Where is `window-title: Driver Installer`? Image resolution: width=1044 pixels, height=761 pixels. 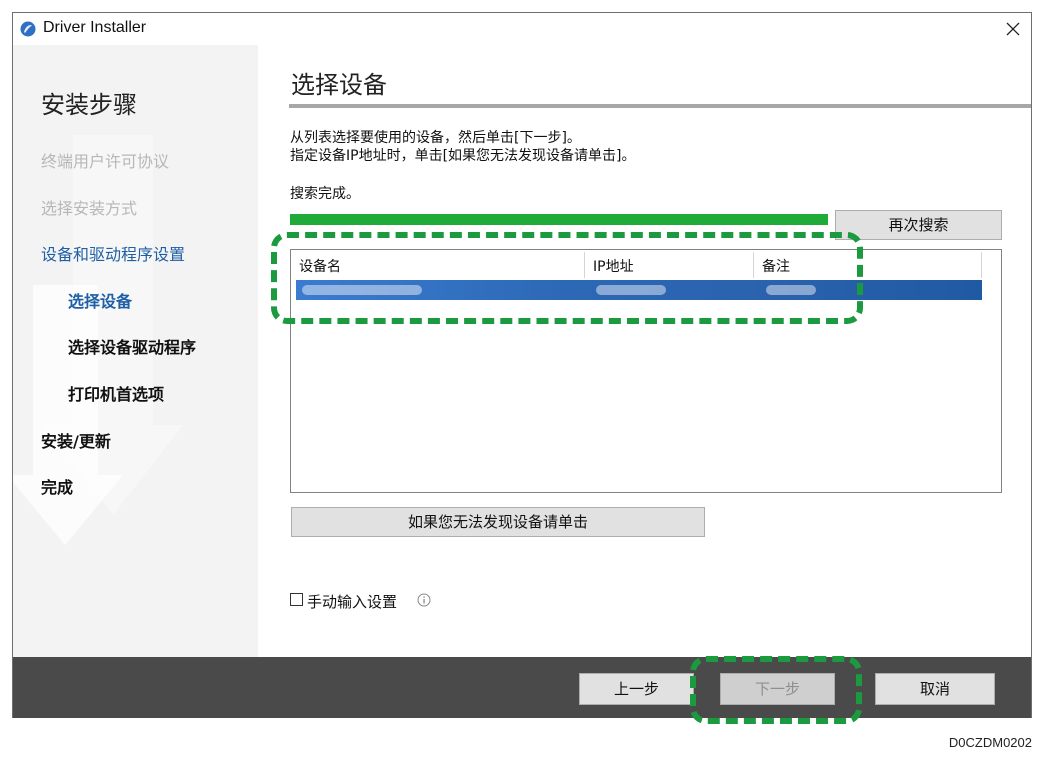
window-title: Driver Installer is located at coordinates (95, 27).